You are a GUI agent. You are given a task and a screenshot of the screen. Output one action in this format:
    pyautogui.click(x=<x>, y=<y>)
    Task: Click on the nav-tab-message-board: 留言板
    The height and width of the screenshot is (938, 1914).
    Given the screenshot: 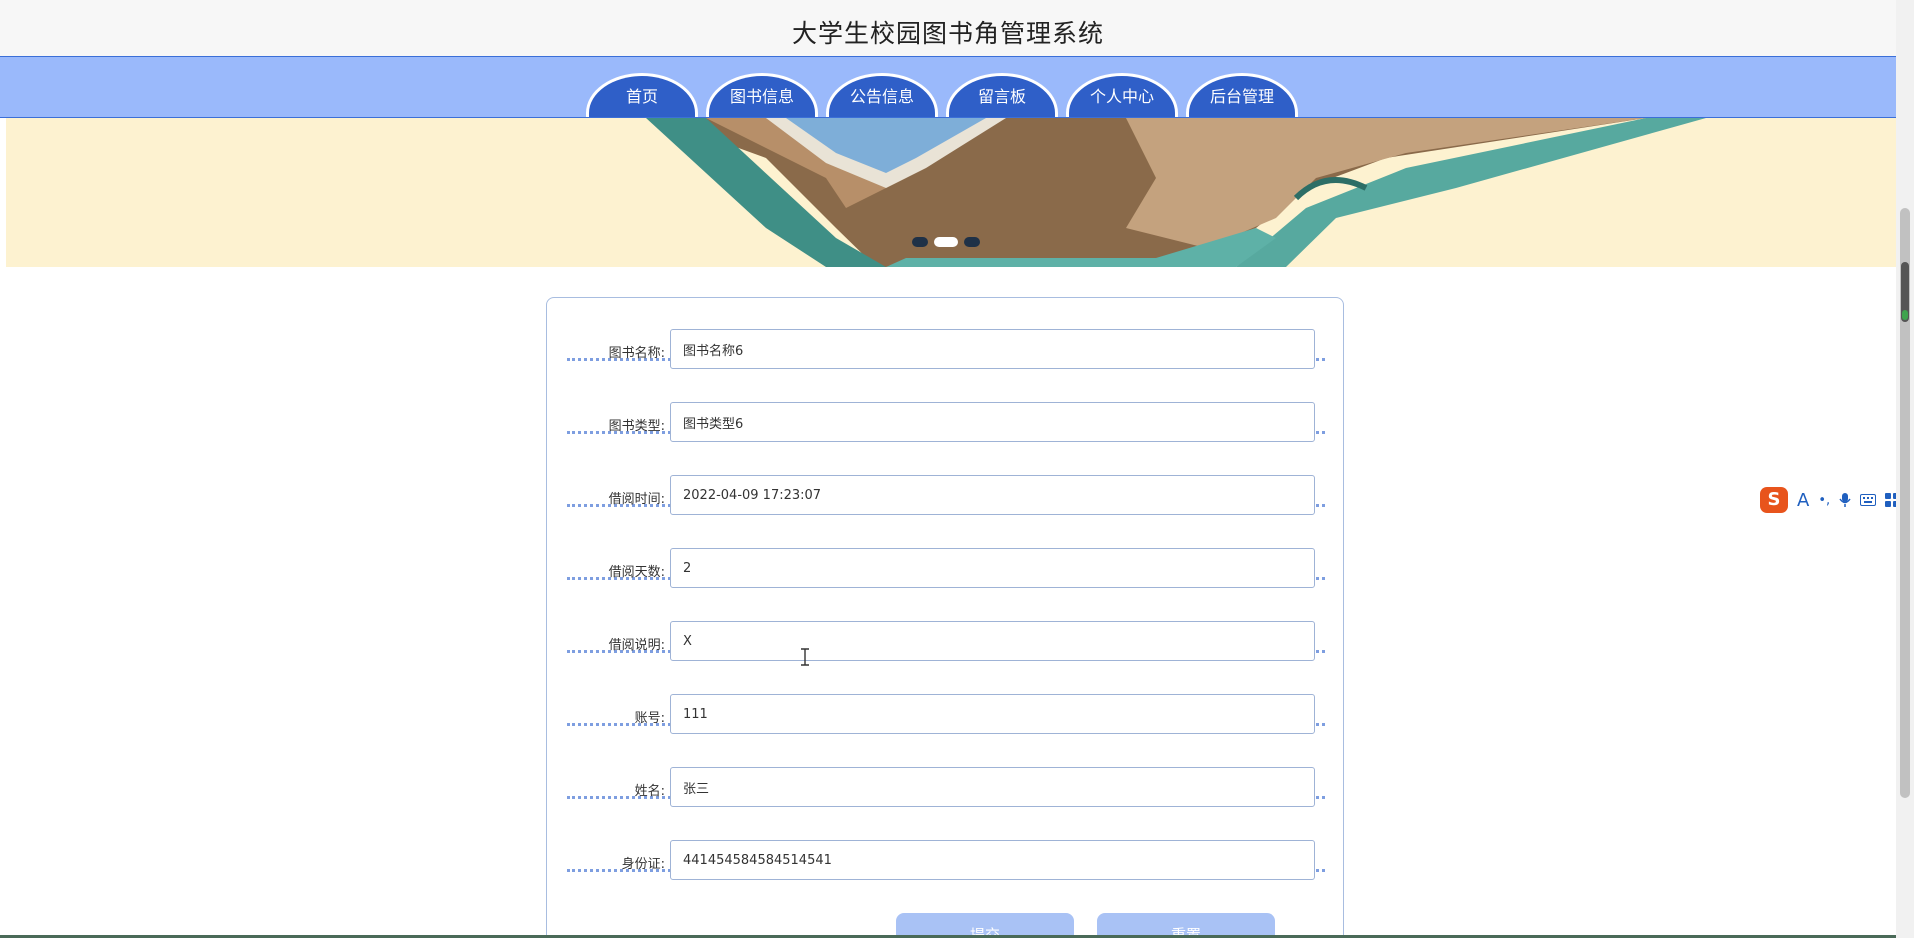 What is the action you would take?
    pyautogui.click(x=1002, y=95)
    